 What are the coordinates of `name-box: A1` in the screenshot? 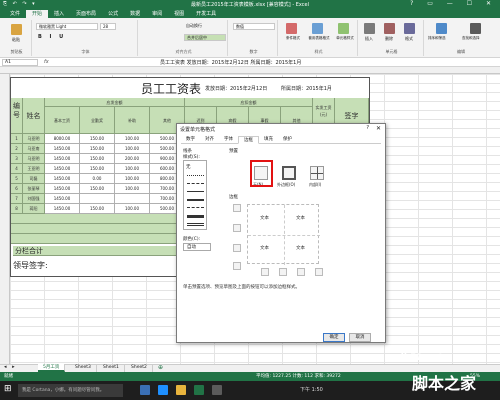 It's located at (20, 62).